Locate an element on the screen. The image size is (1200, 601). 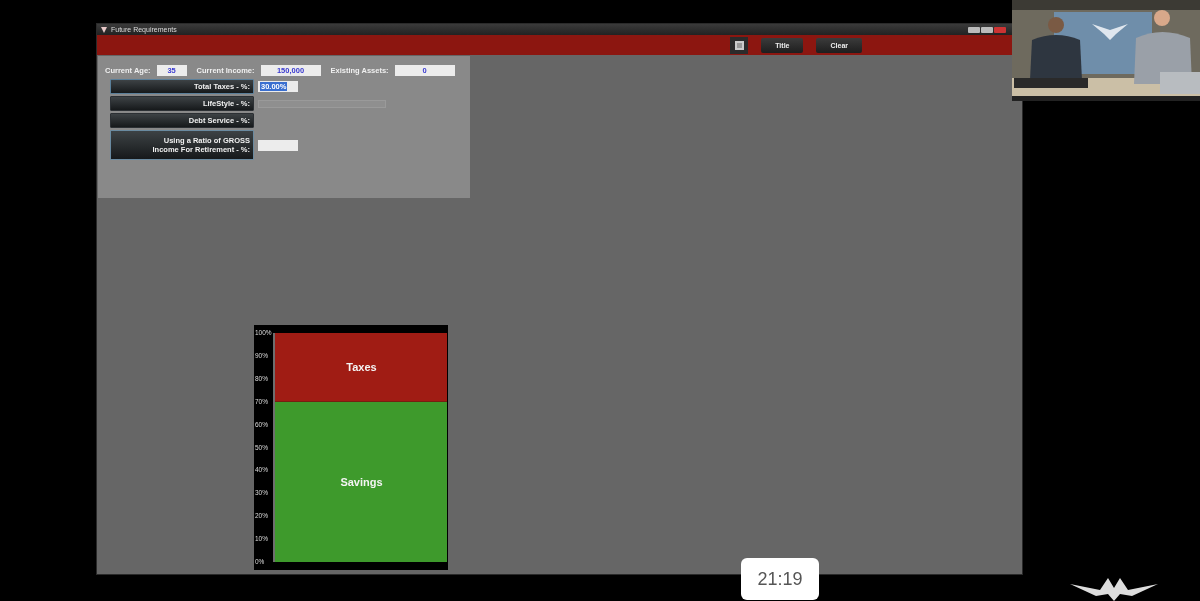
calculator-icon is located at coordinates (739, 45).